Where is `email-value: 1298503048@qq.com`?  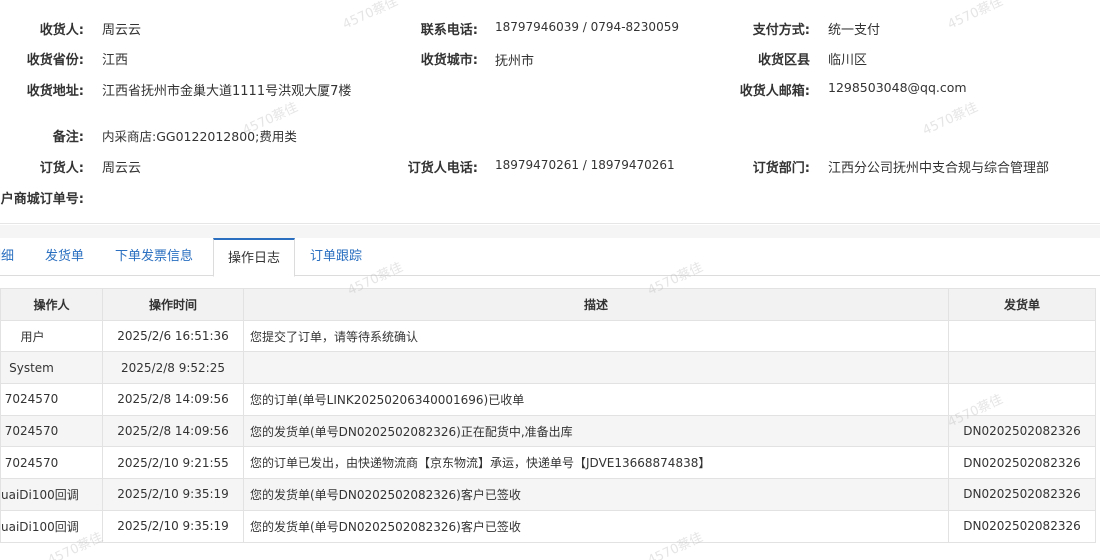 email-value: 1298503048@qq.com is located at coordinates (897, 87).